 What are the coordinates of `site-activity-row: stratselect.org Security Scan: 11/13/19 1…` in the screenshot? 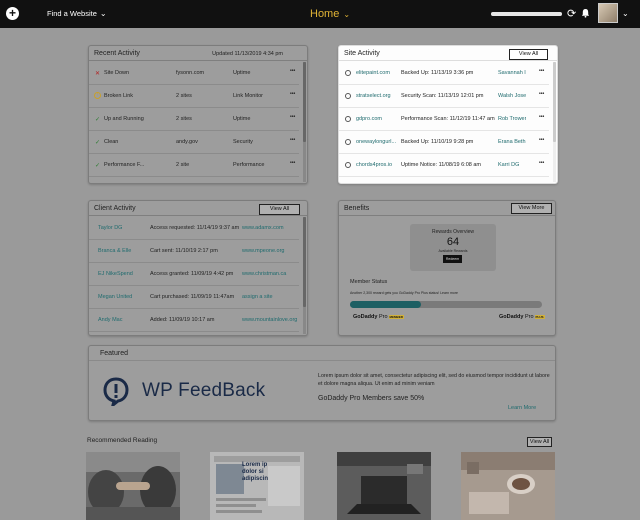 It's located at (444, 96).